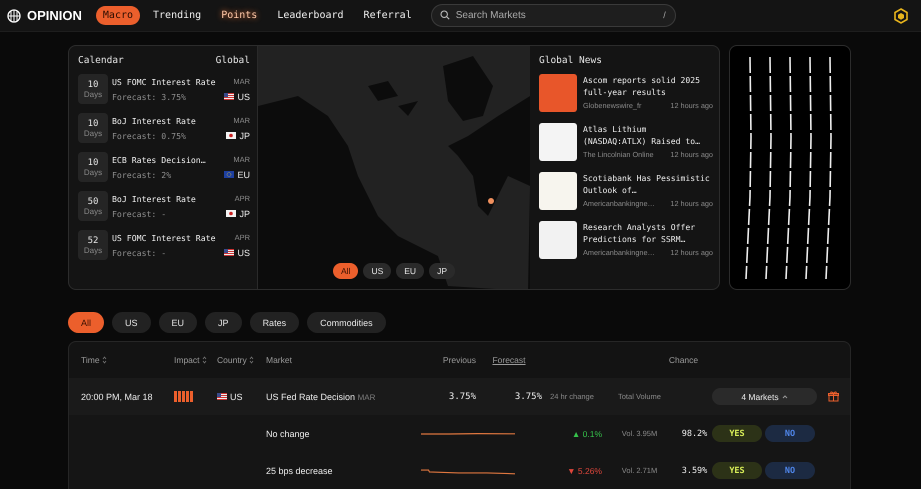 The image size is (921, 489). I want to click on panel-title: Calendar, so click(101, 60).